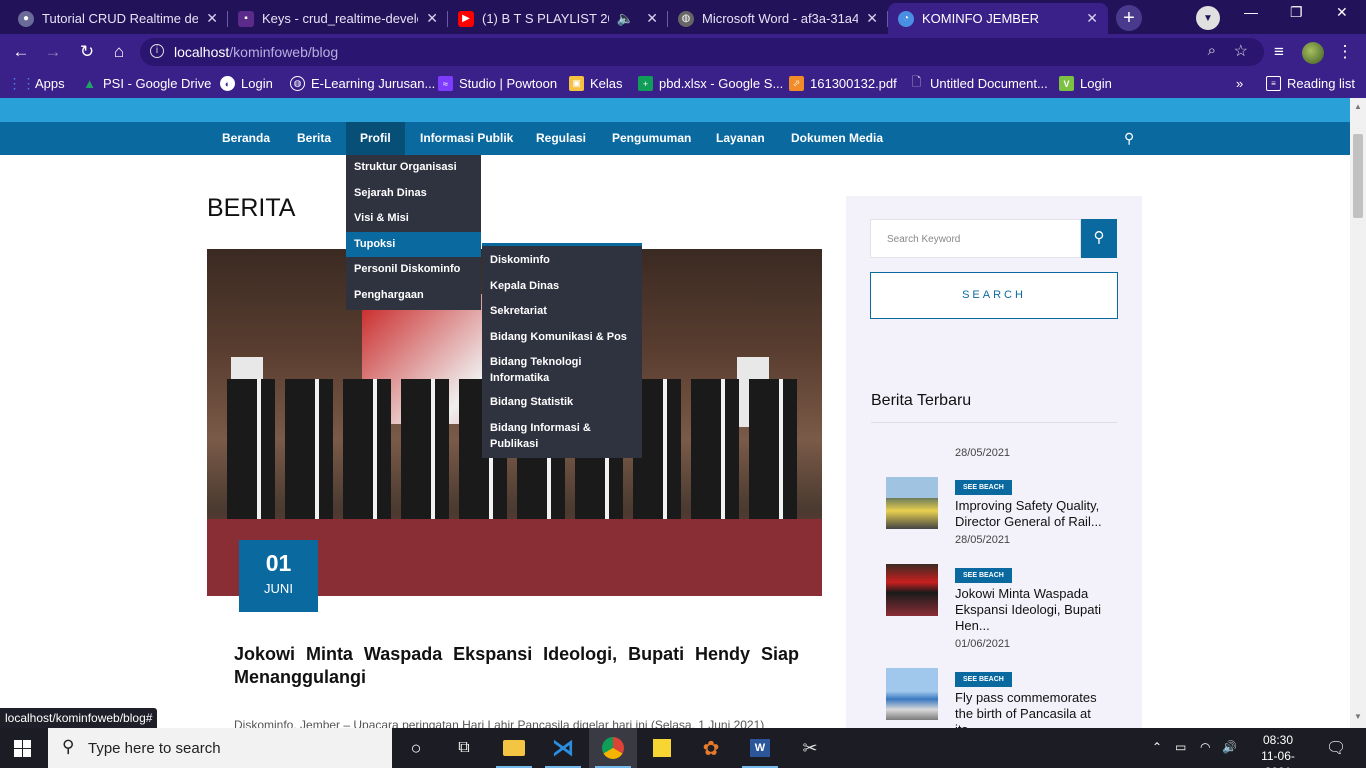  Describe the element at coordinates (1358, 716) in the screenshot. I see `scroll-down-icon: ▼` at that location.